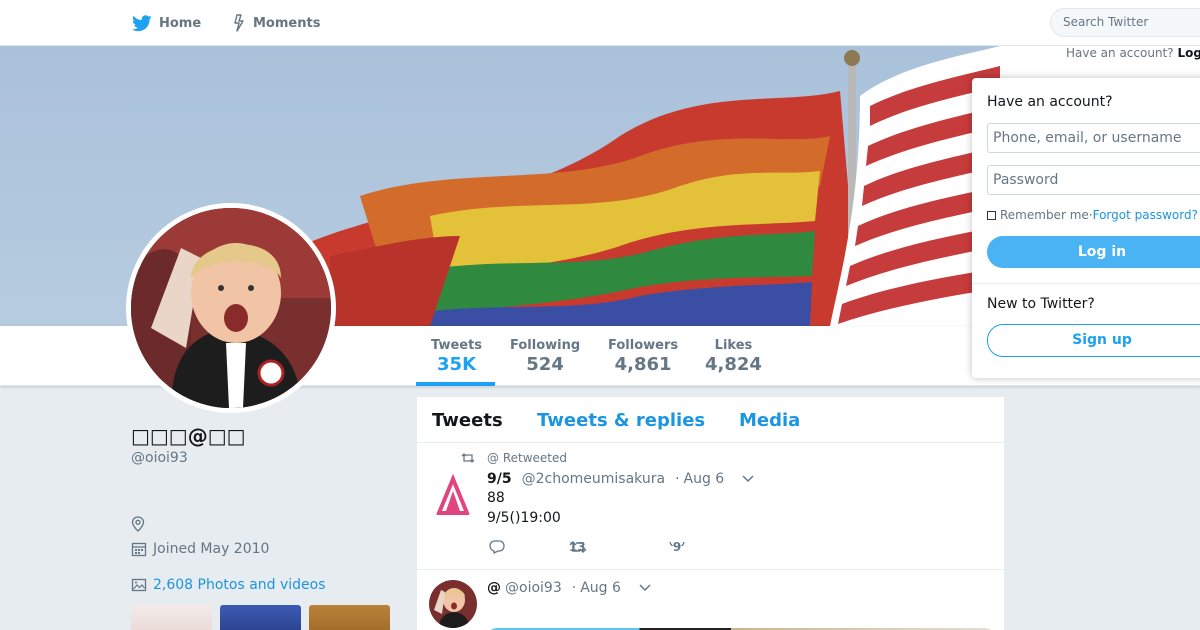 The height and width of the screenshot is (630, 1200). I want to click on reply-icon, so click(497, 547).